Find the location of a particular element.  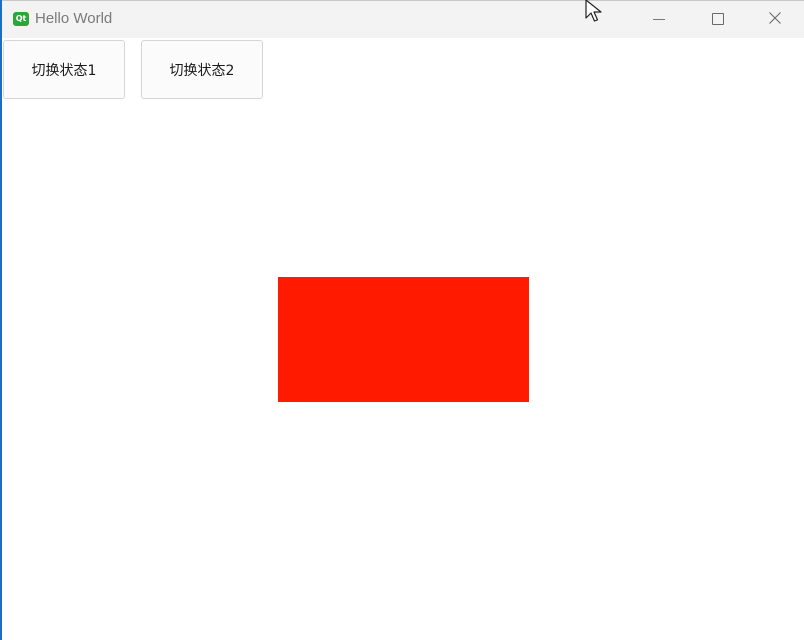

window-title: Hello World is located at coordinates (74, 18).